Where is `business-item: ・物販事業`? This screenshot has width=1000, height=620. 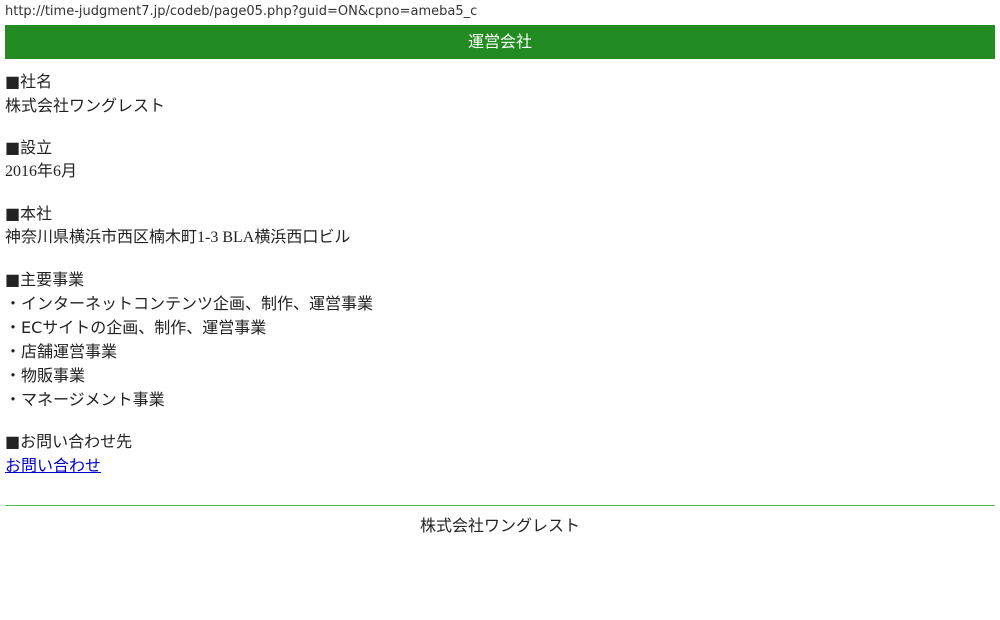
business-item: ・物販事業 is located at coordinates (45, 375).